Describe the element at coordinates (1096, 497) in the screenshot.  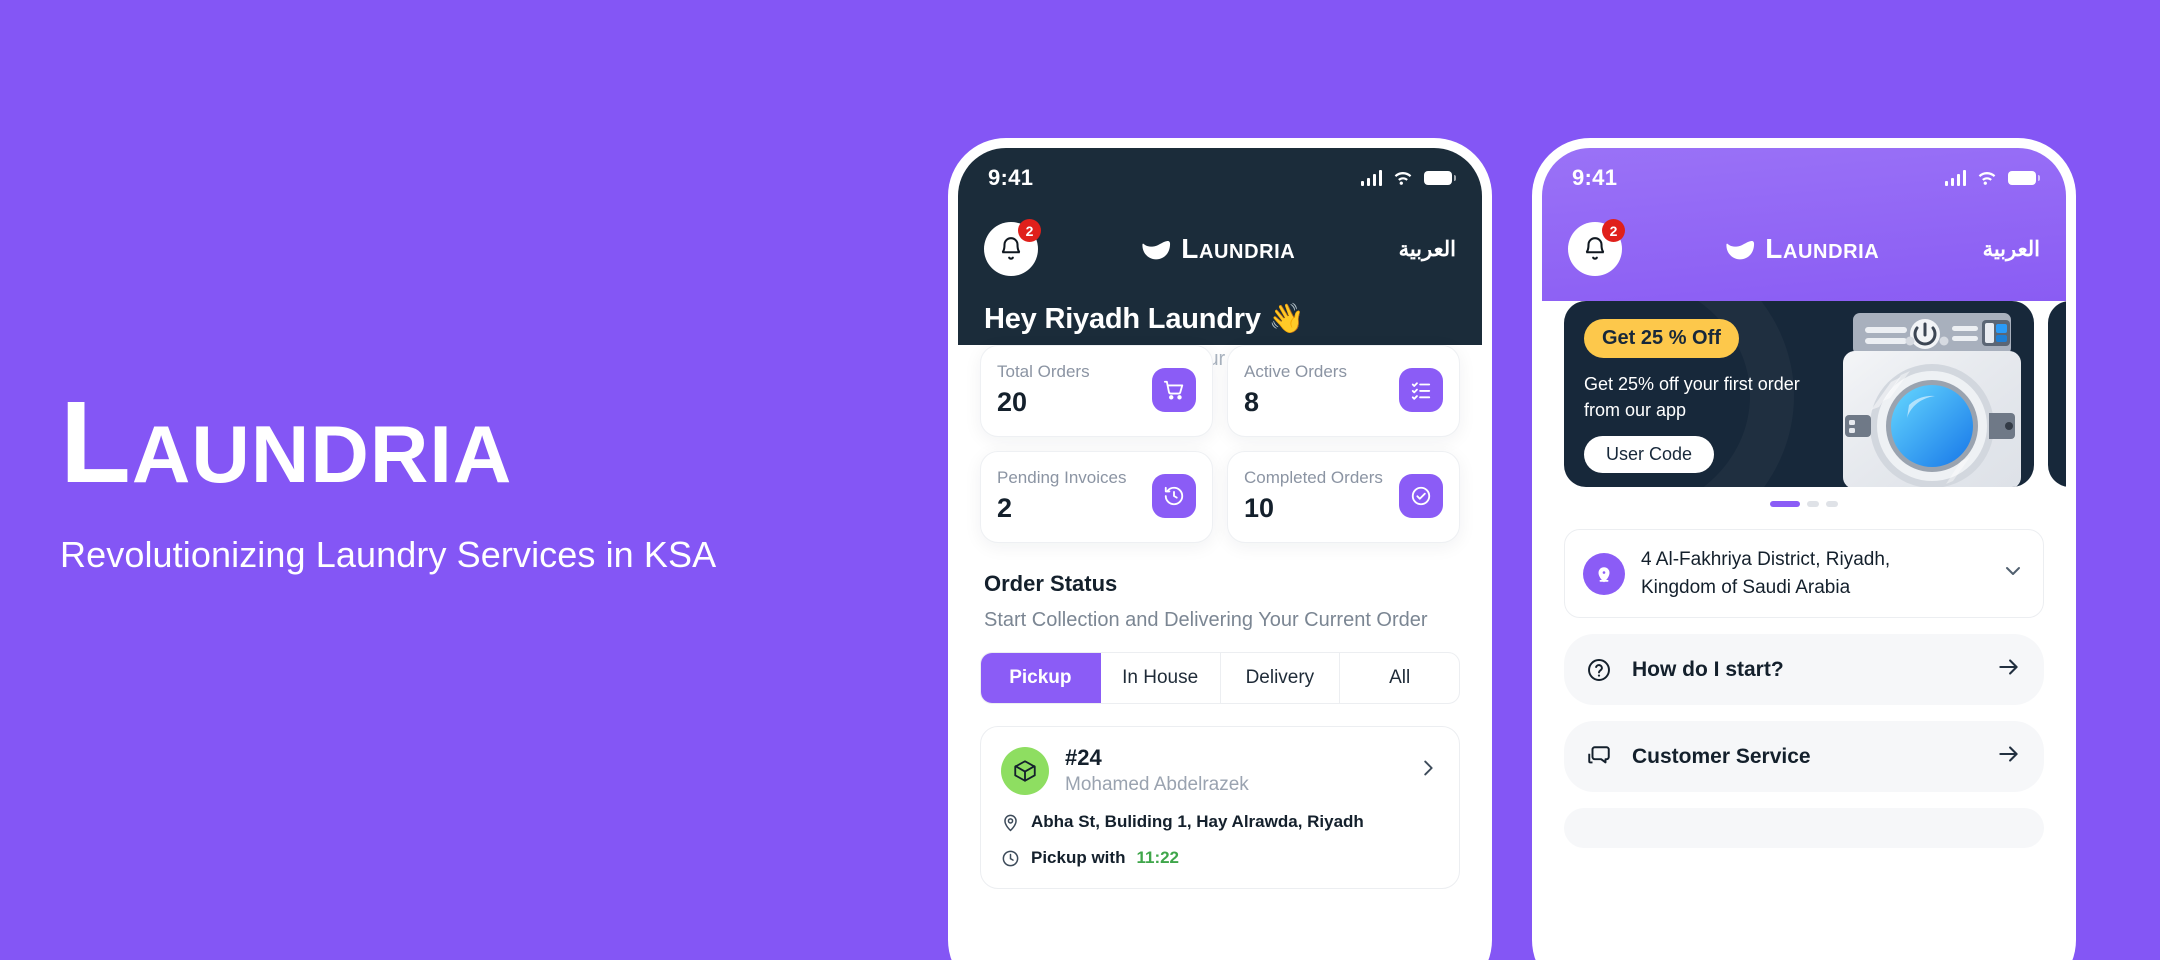
I see `stat-card-pending-invoices: Pending Invoices 2` at that location.